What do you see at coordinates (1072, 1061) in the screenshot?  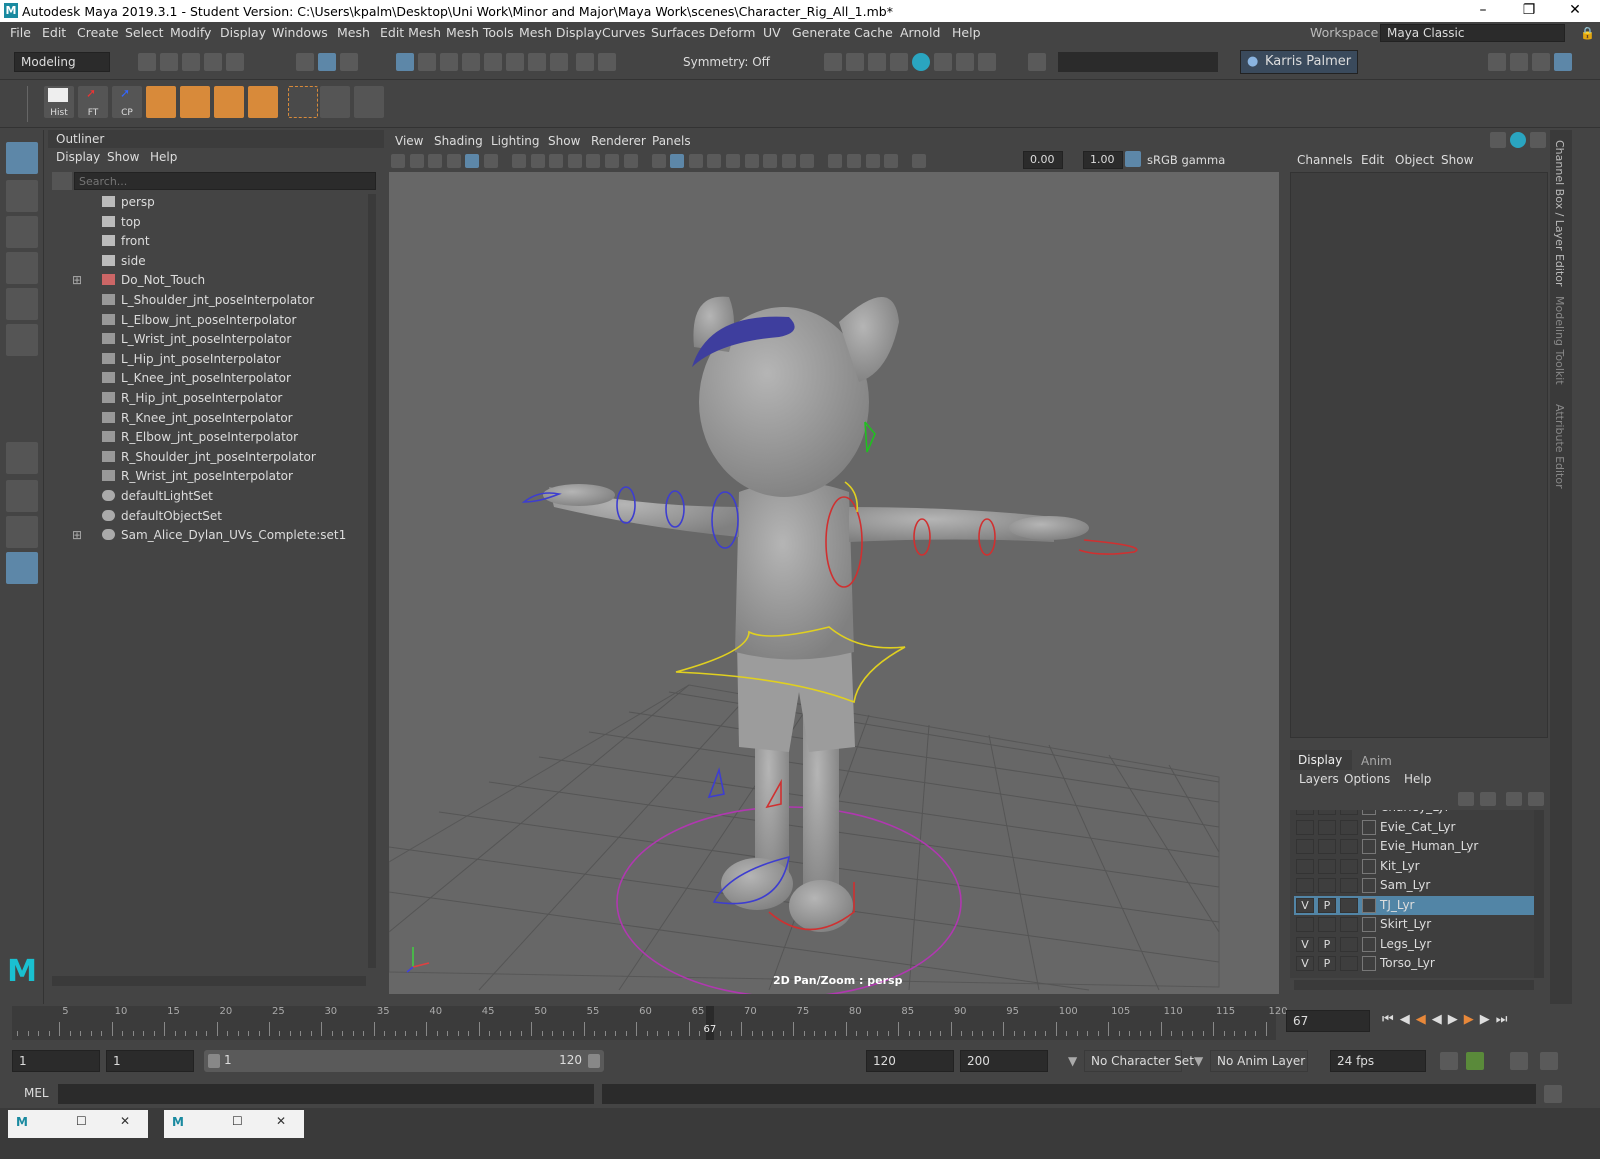 I see `character-set-dropdown-icon: ▼` at bounding box center [1072, 1061].